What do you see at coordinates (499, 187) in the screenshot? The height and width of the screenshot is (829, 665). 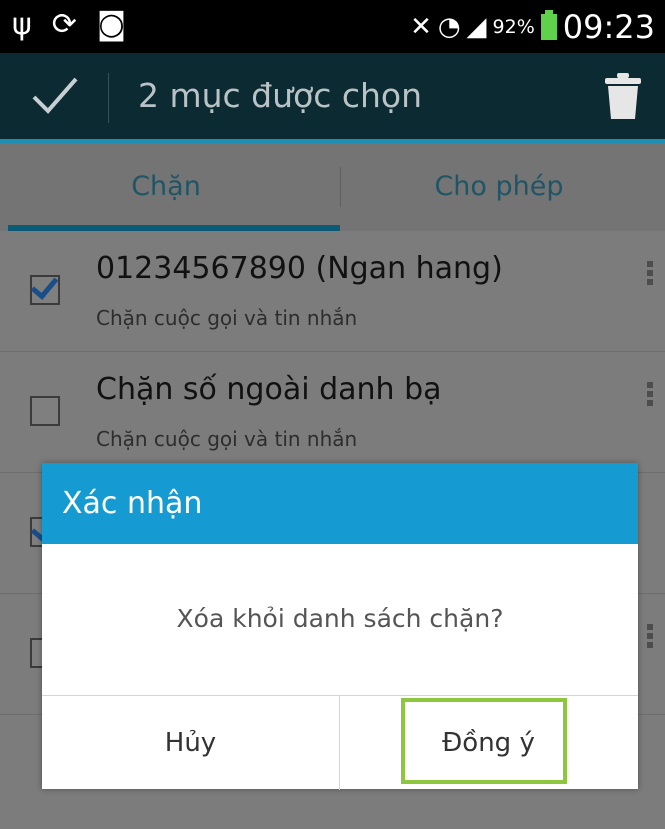 I see `tab-allow: Cho phép` at bounding box center [499, 187].